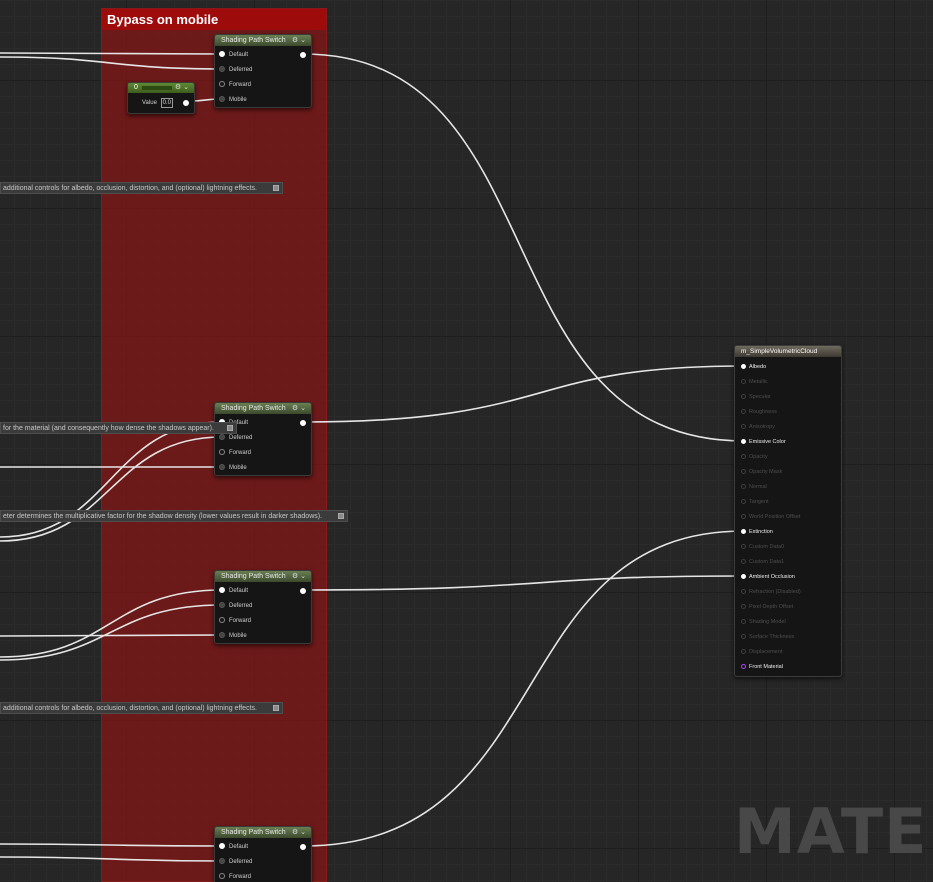 The width and height of the screenshot is (933, 882). What do you see at coordinates (753, 367) in the screenshot?
I see `material-input-pin: Albedo` at bounding box center [753, 367].